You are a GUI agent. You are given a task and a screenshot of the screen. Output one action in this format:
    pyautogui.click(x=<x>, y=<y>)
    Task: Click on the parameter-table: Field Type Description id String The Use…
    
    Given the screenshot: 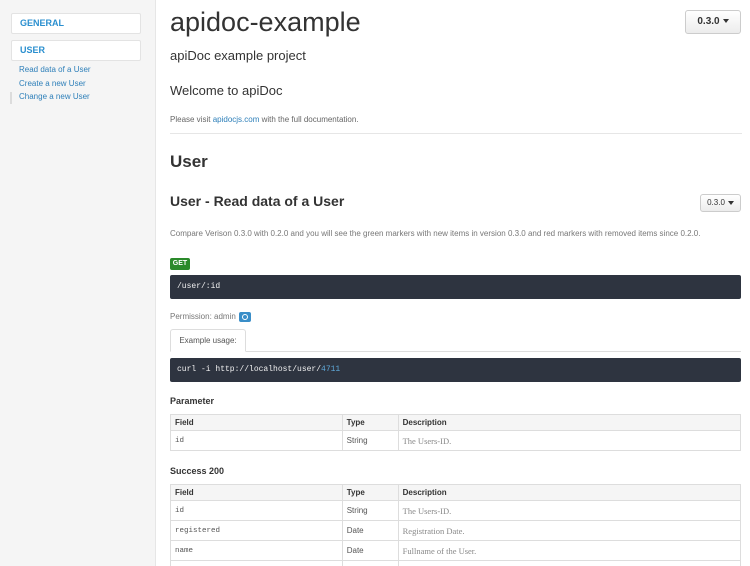 What is the action you would take?
    pyautogui.click(x=456, y=432)
    